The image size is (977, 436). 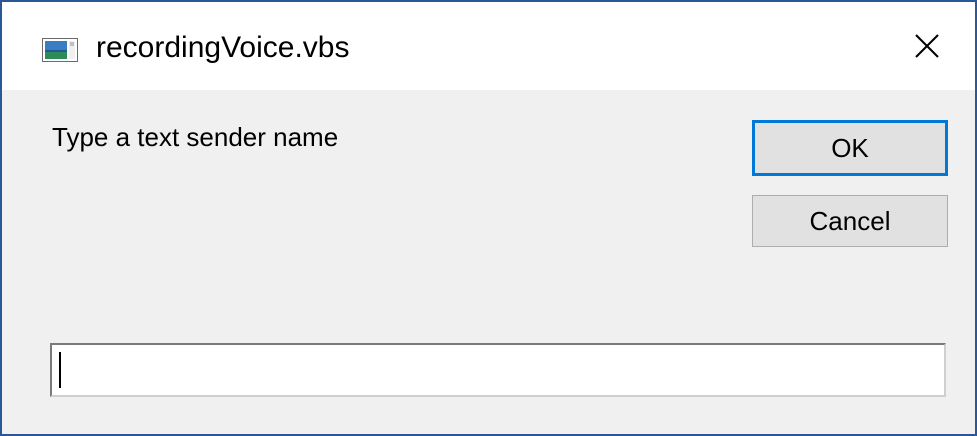 I want to click on ok-button: OK, so click(x=850, y=148).